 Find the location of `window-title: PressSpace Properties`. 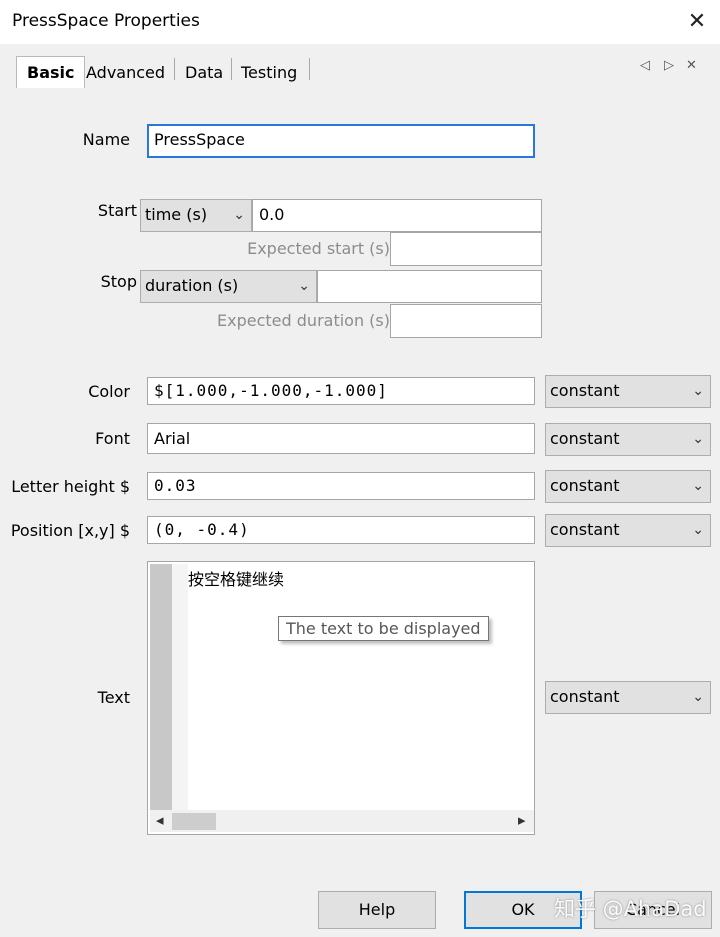

window-title: PressSpace Properties is located at coordinates (106, 21).